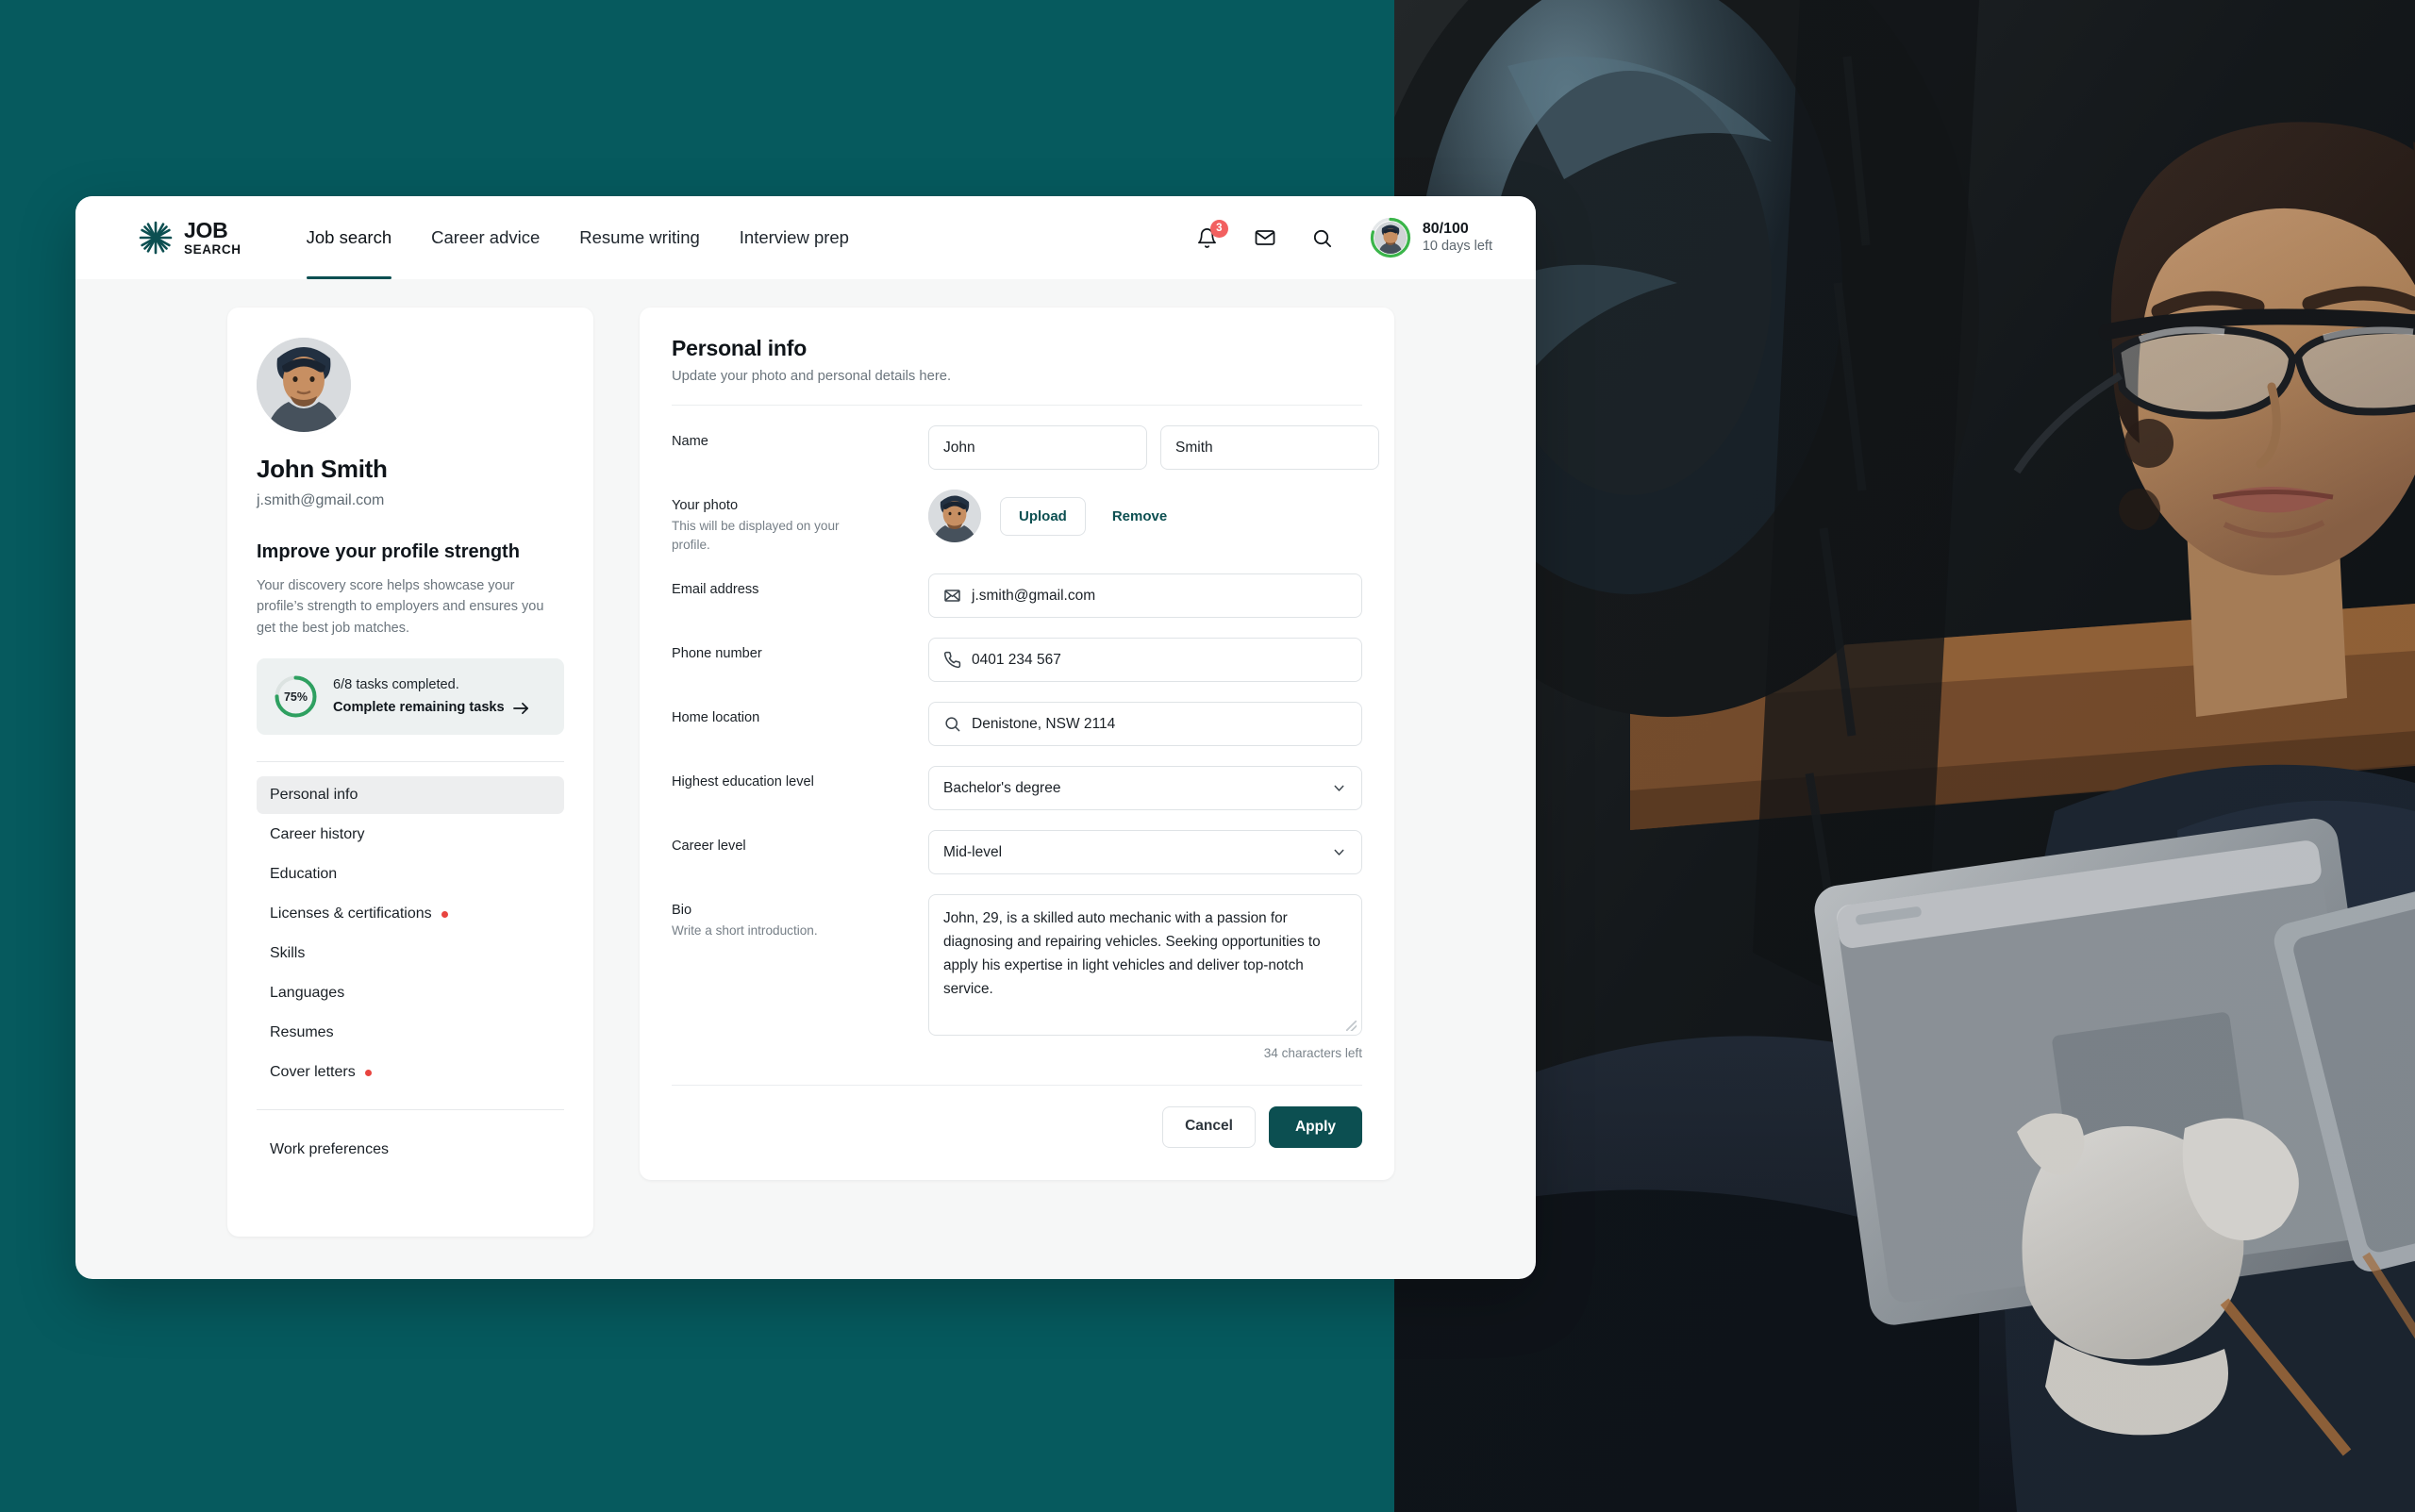 This screenshot has height=1512, width=2415. Describe the element at coordinates (410, 762) in the screenshot. I see `sidebar-divider-top` at that location.